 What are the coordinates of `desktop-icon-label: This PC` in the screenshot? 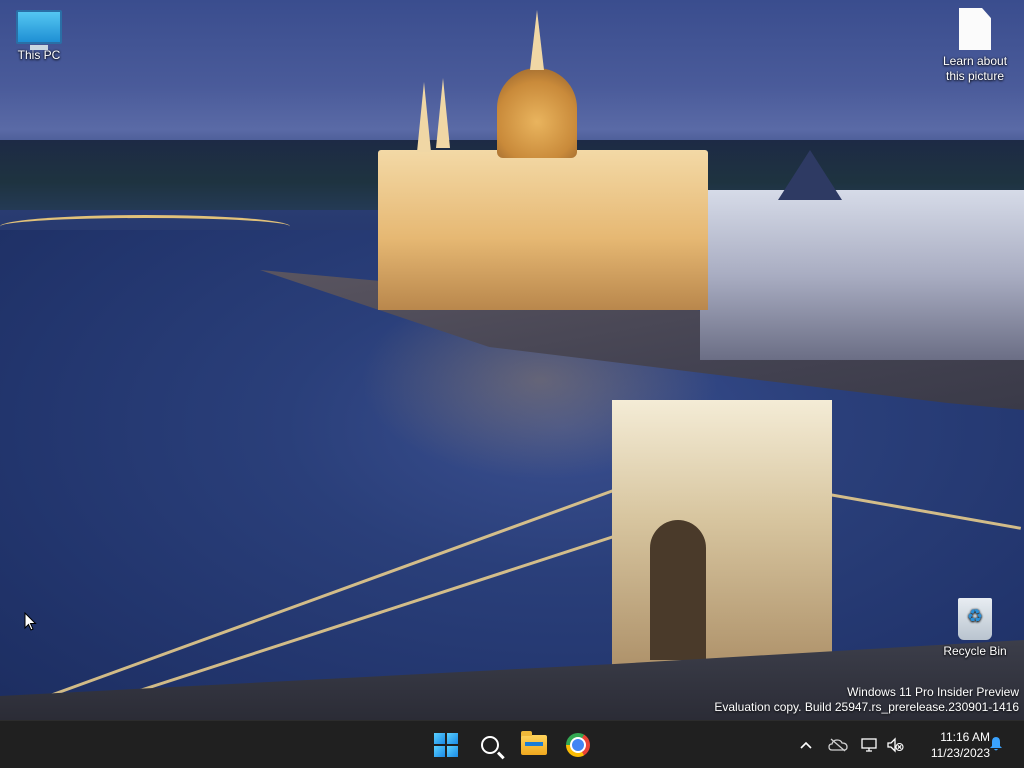 It's located at (39, 55).